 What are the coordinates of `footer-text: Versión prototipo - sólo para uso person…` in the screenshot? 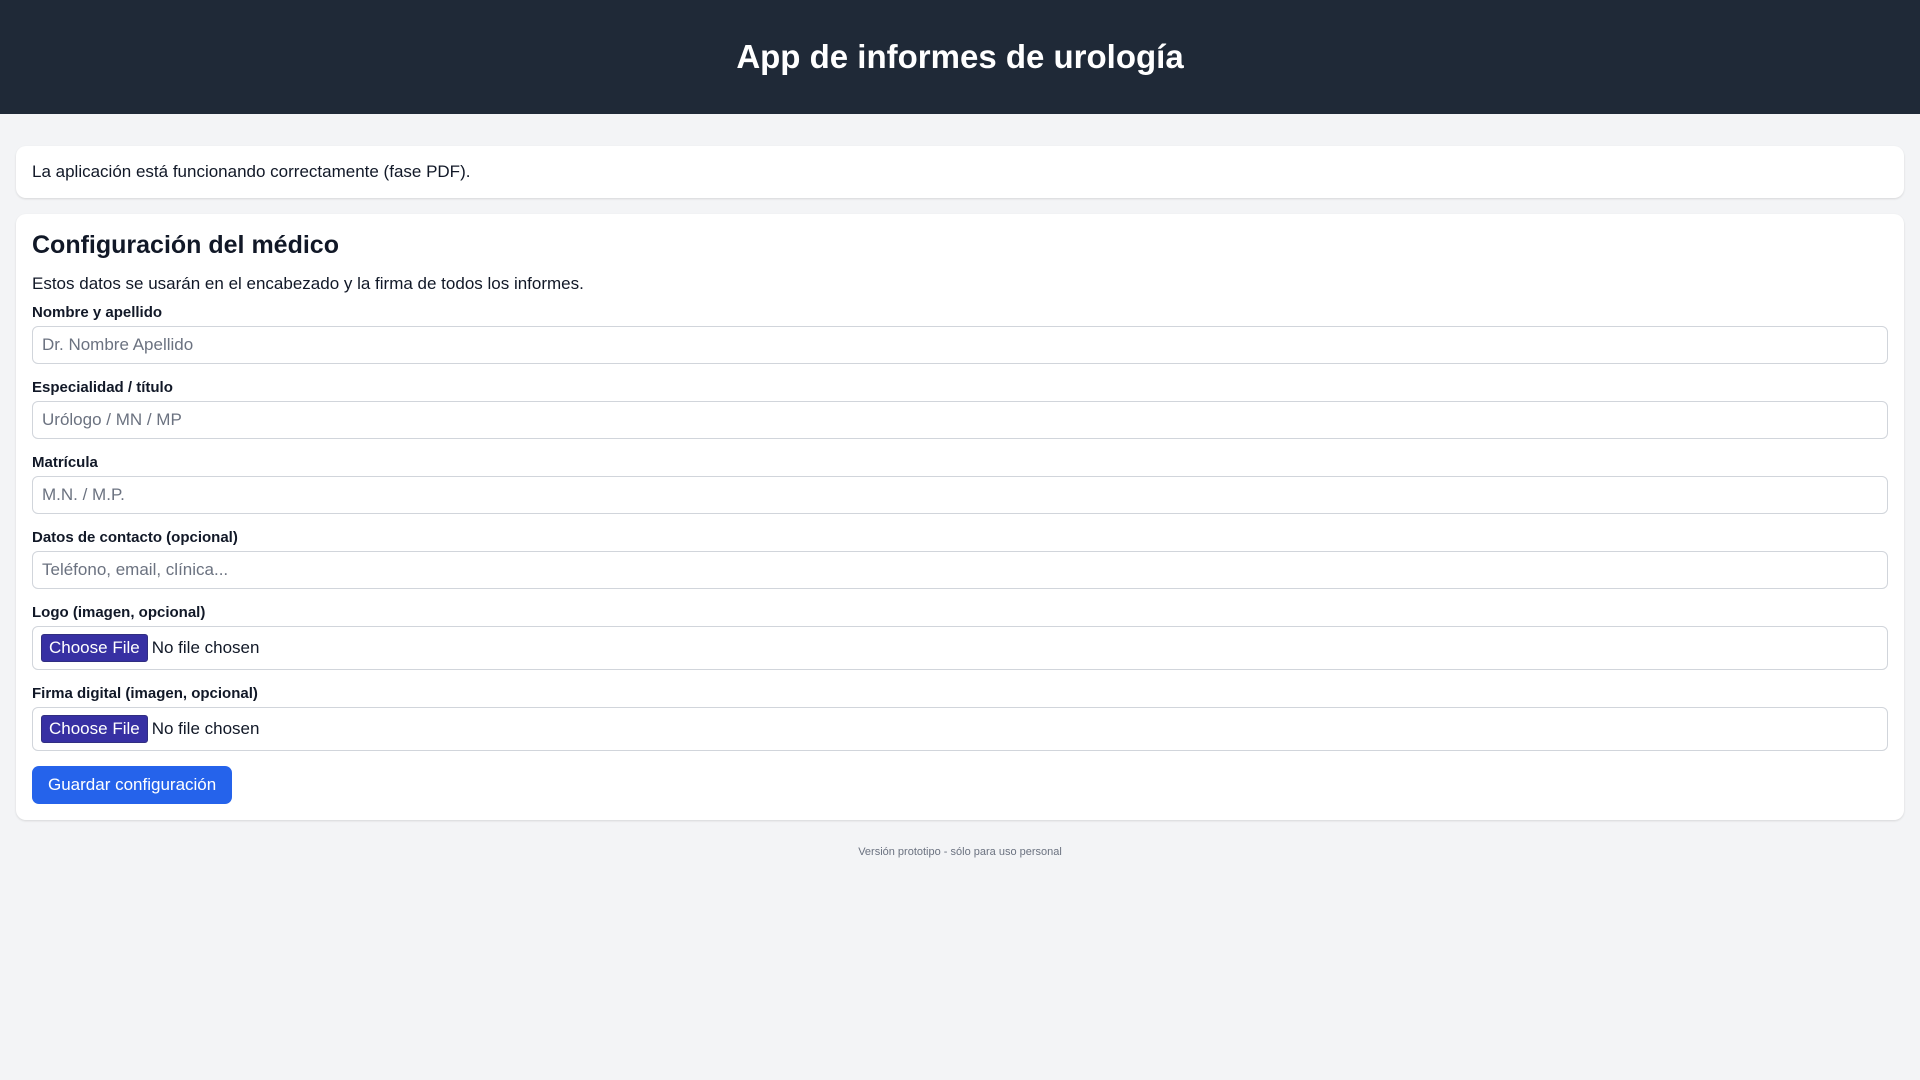 It's located at (960, 852).